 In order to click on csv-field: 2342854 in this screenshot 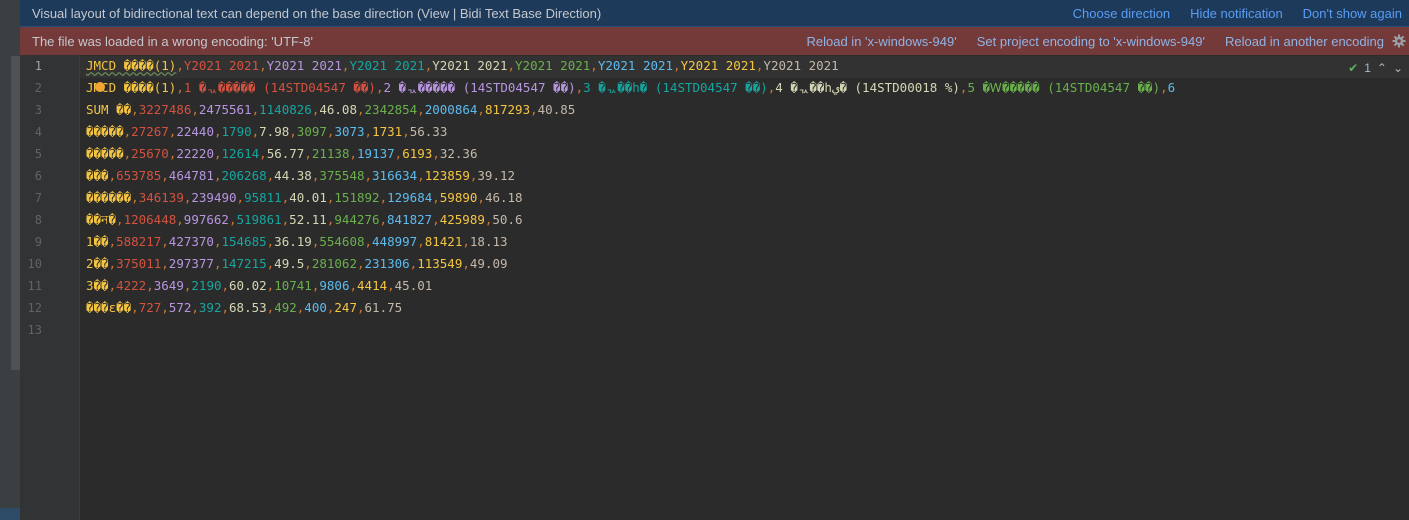, I will do `click(391, 109)`.